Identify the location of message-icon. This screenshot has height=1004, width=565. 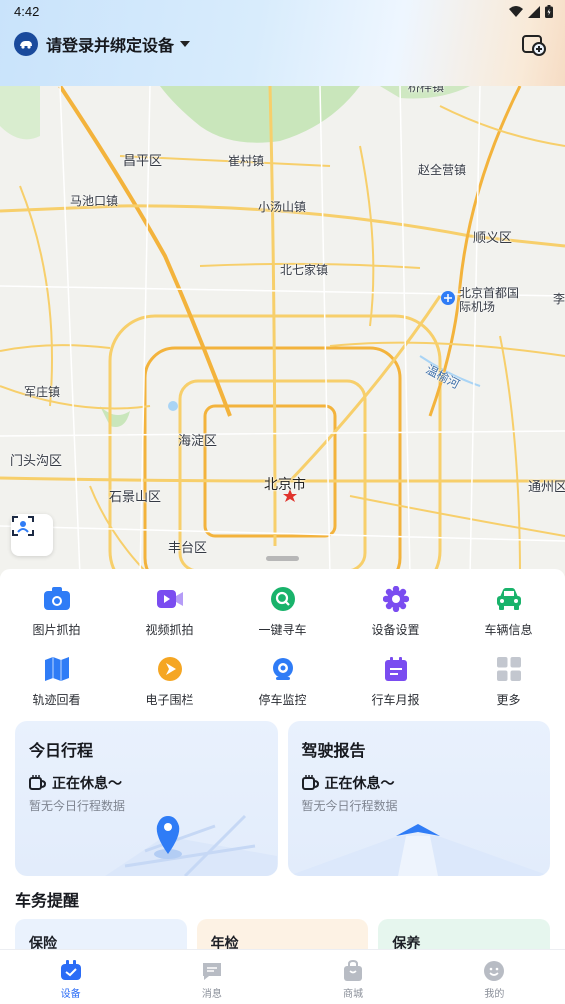
(211, 971).